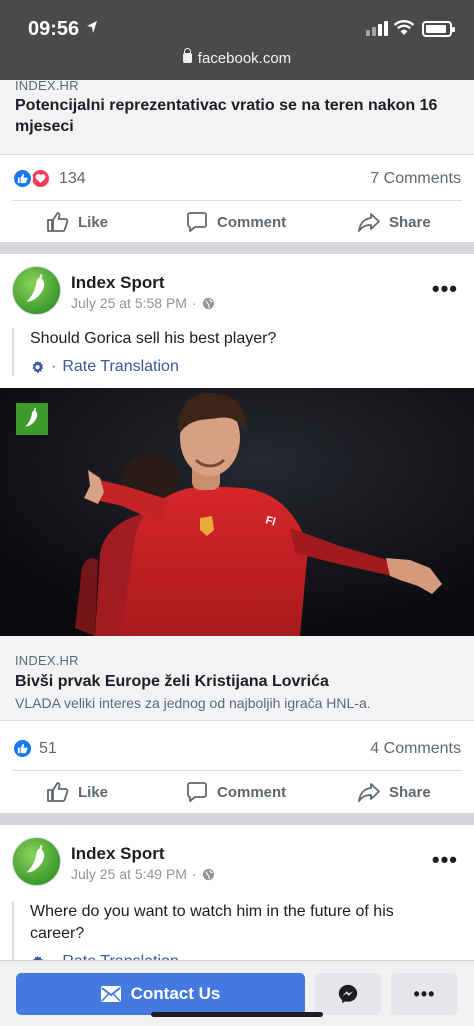 Image resolution: width=474 pixels, height=1026 pixels. I want to click on url-text: facebook.com, so click(244, 58).